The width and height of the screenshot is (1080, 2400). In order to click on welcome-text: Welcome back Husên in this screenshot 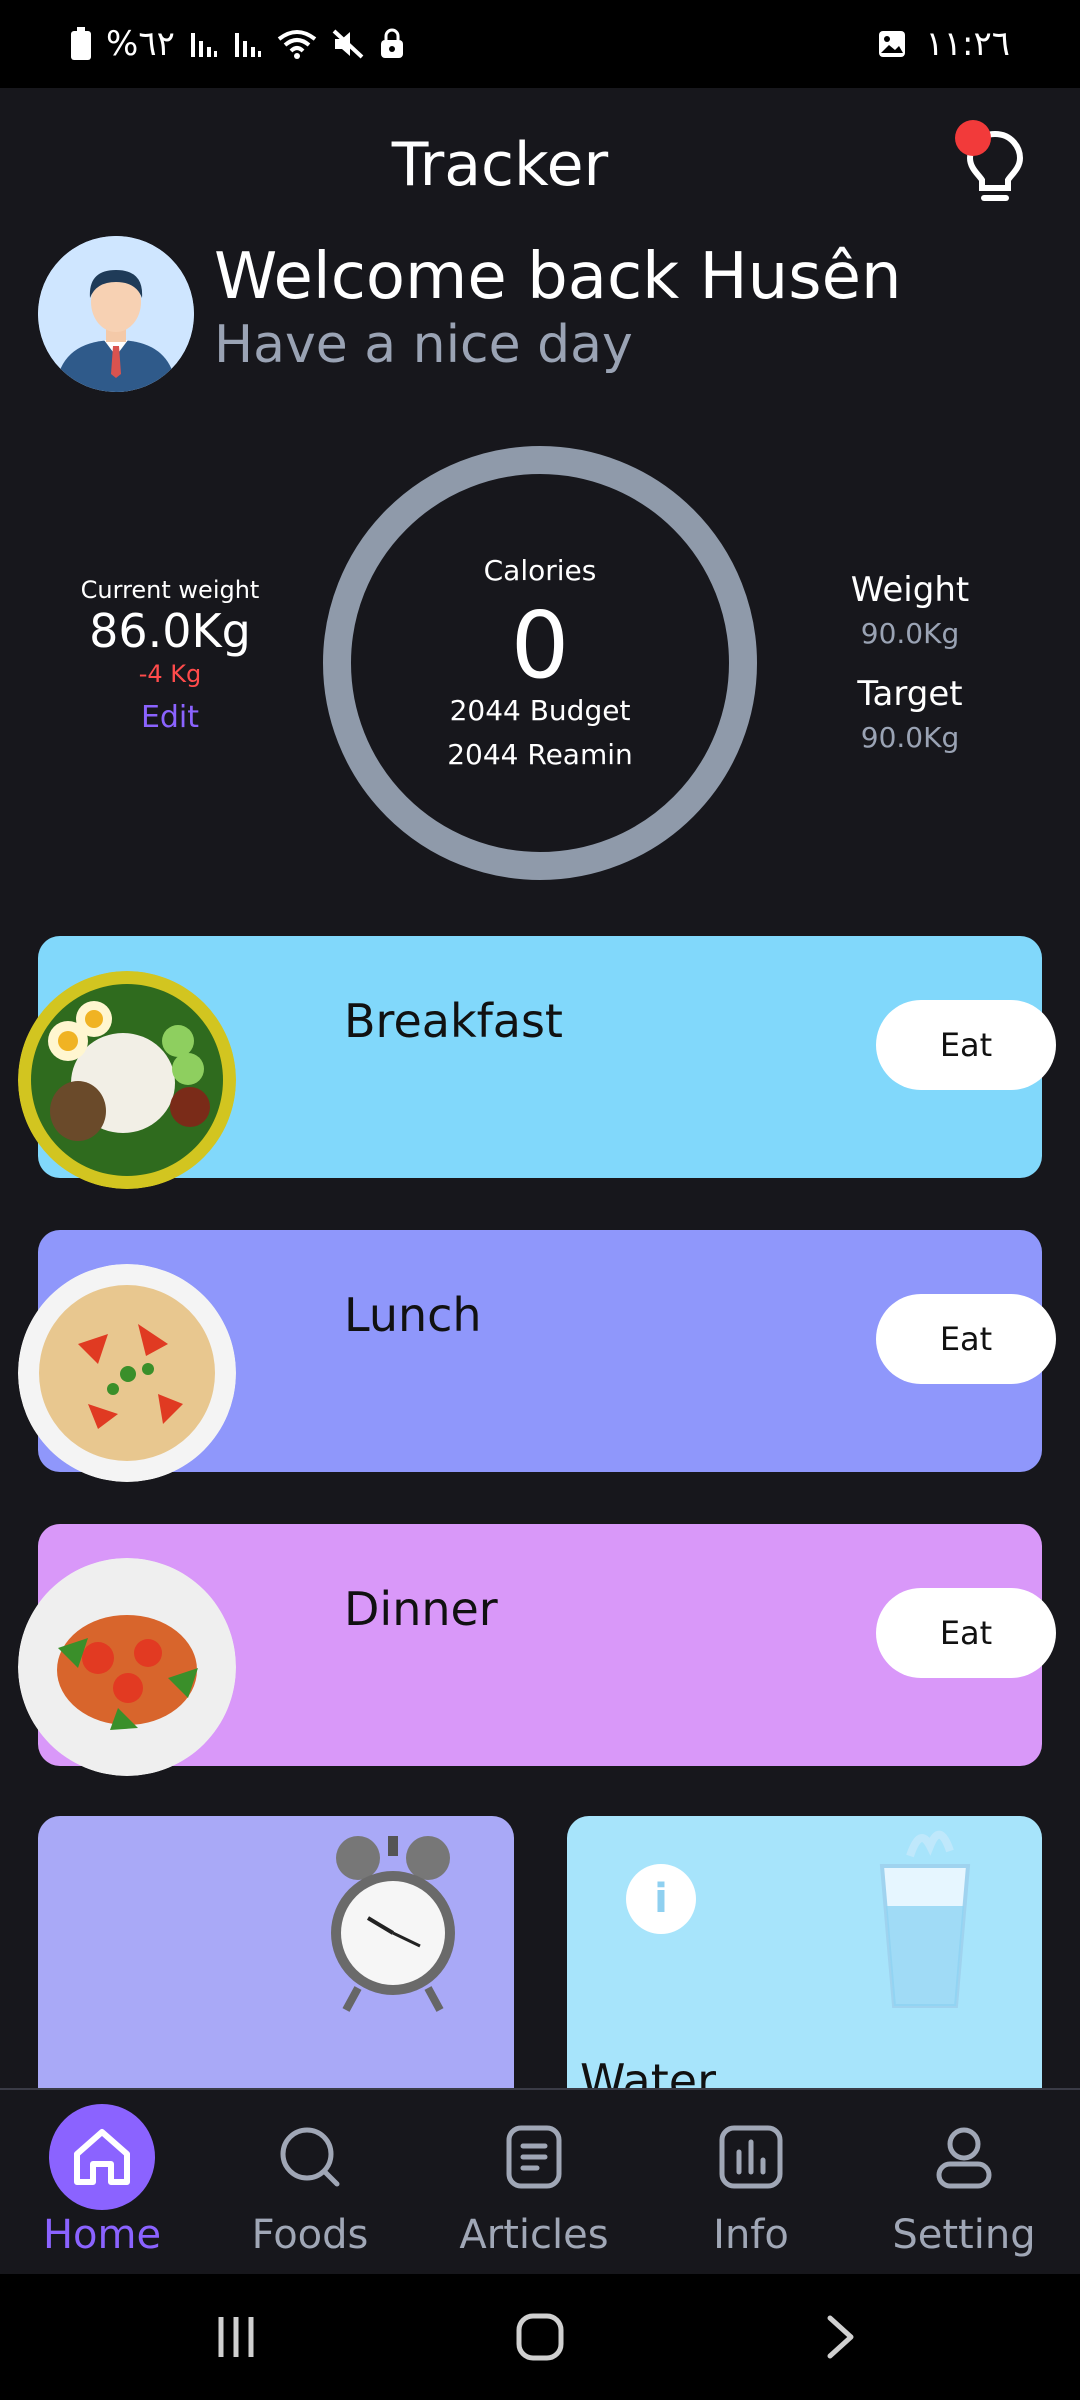, I will do `click(558, 277)`.